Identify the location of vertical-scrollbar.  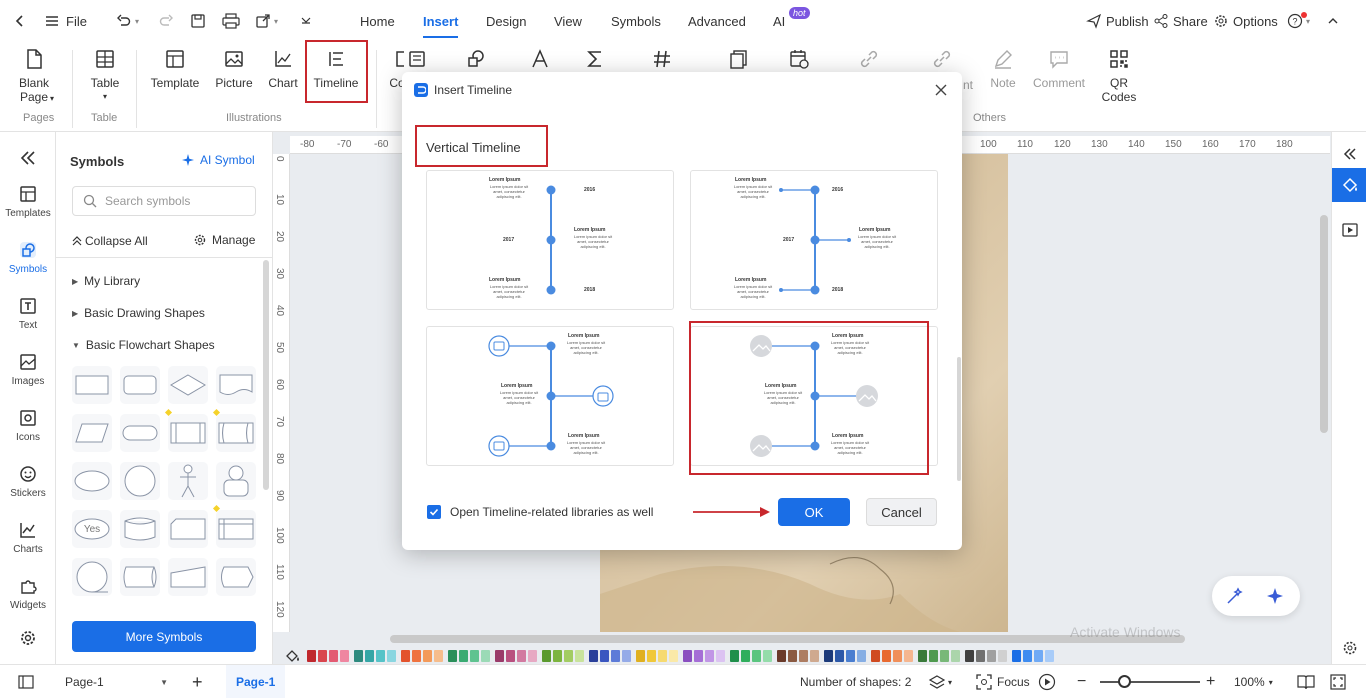
(1324, 324).